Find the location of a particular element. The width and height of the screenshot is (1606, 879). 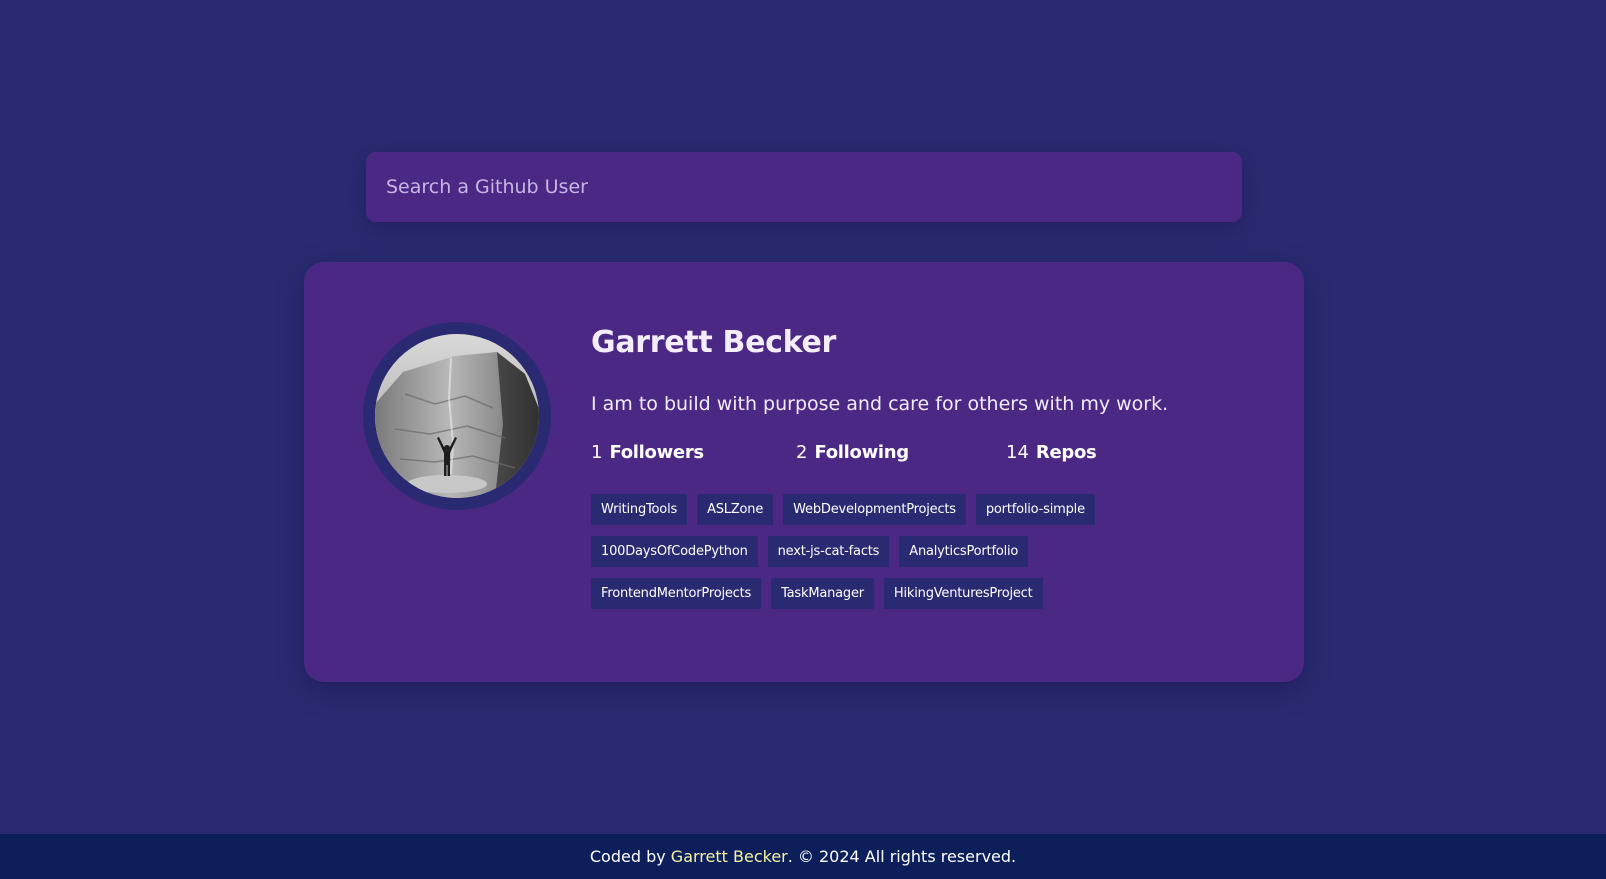

repo-link: FrontendMentorProjects is located at coordinates (676, 593).